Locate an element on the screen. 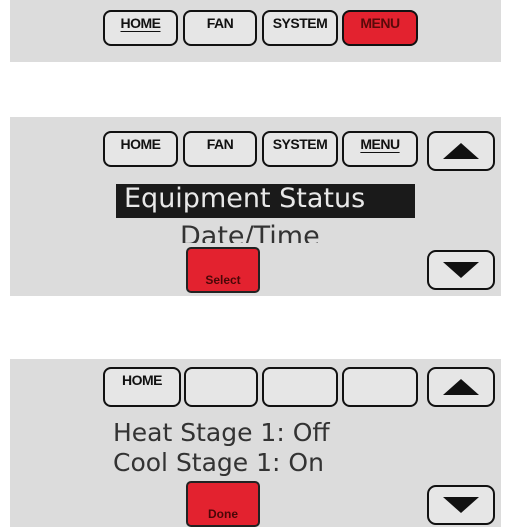 Image resolution: width=505 pixels, height=527 pixels. menu-item-date-time-clip: Date/Time is located at coordinates (265, 231).